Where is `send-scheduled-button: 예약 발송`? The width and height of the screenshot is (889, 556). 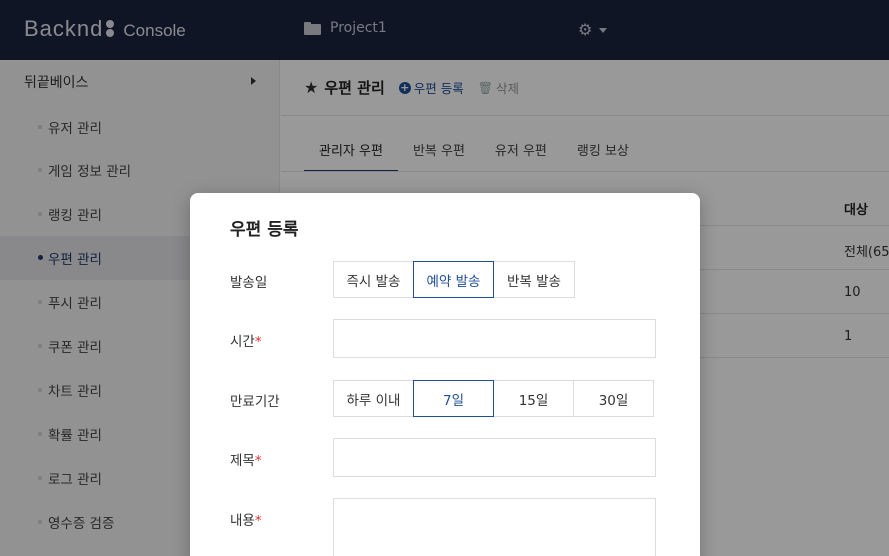
send-scheduled-button: 예약 발송 is located at coordinates (453, 279).